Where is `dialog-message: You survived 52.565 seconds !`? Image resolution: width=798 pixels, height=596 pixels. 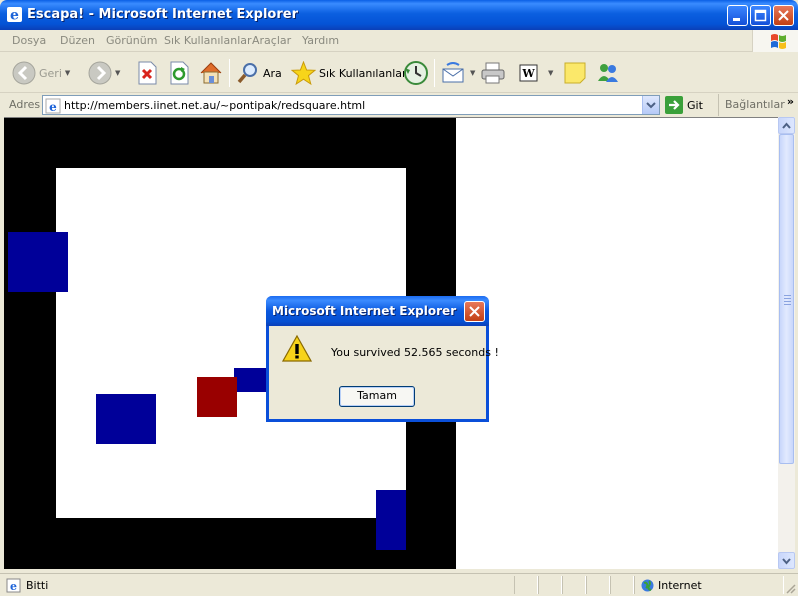
dialog-message: You survived 52.565 seconds ! is located at coordinates (415, 352).